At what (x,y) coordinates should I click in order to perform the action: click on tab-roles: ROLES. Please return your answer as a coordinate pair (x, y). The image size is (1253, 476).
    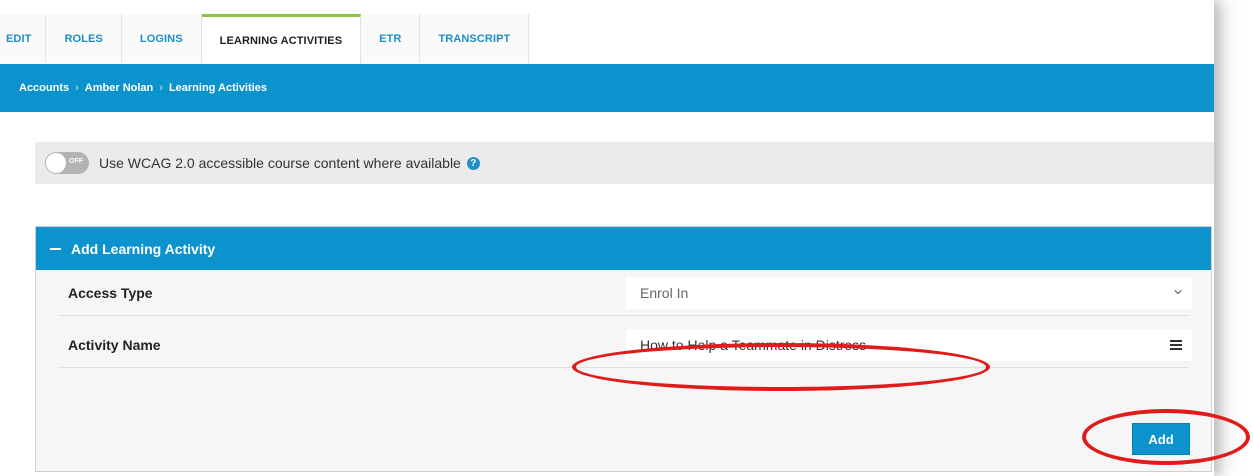
    Looking at the image, I should click on (84, 38).